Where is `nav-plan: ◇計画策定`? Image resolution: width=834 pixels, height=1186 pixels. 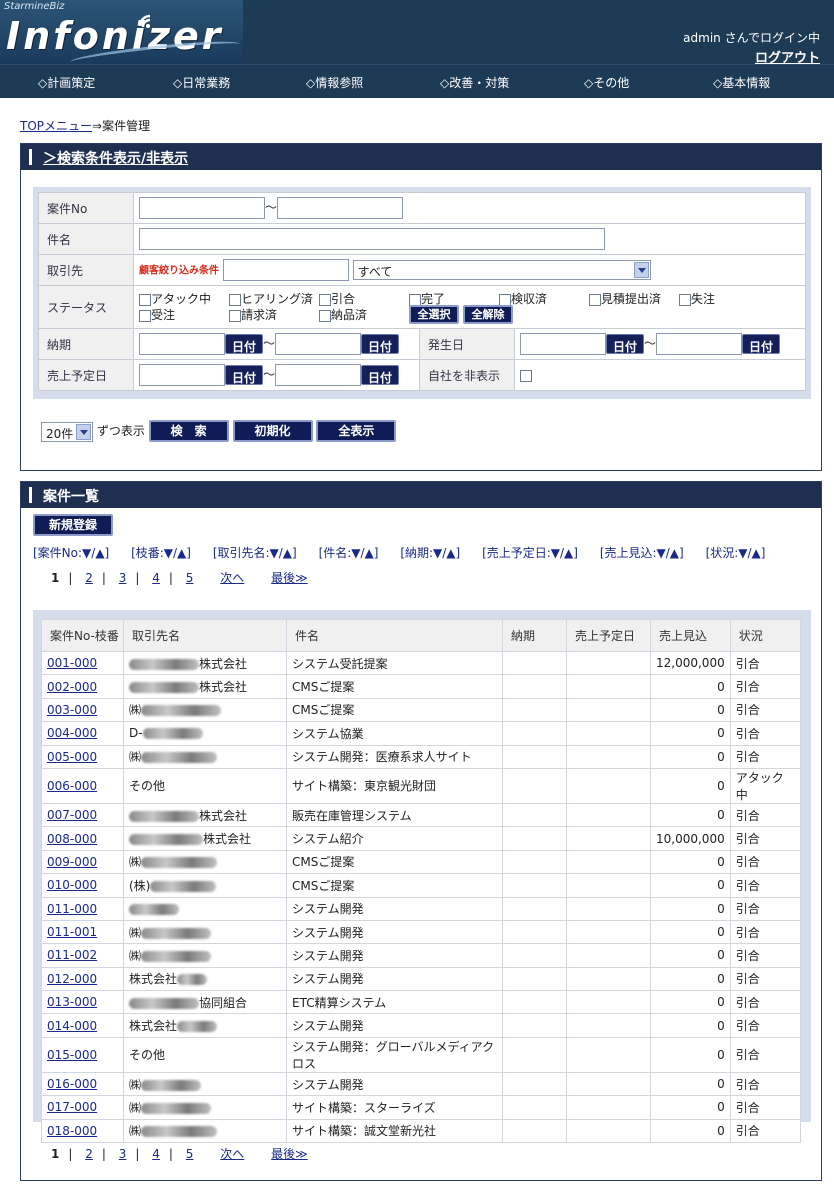
nav-plan: ◇計画策定 is located at coordinates (66, 82).